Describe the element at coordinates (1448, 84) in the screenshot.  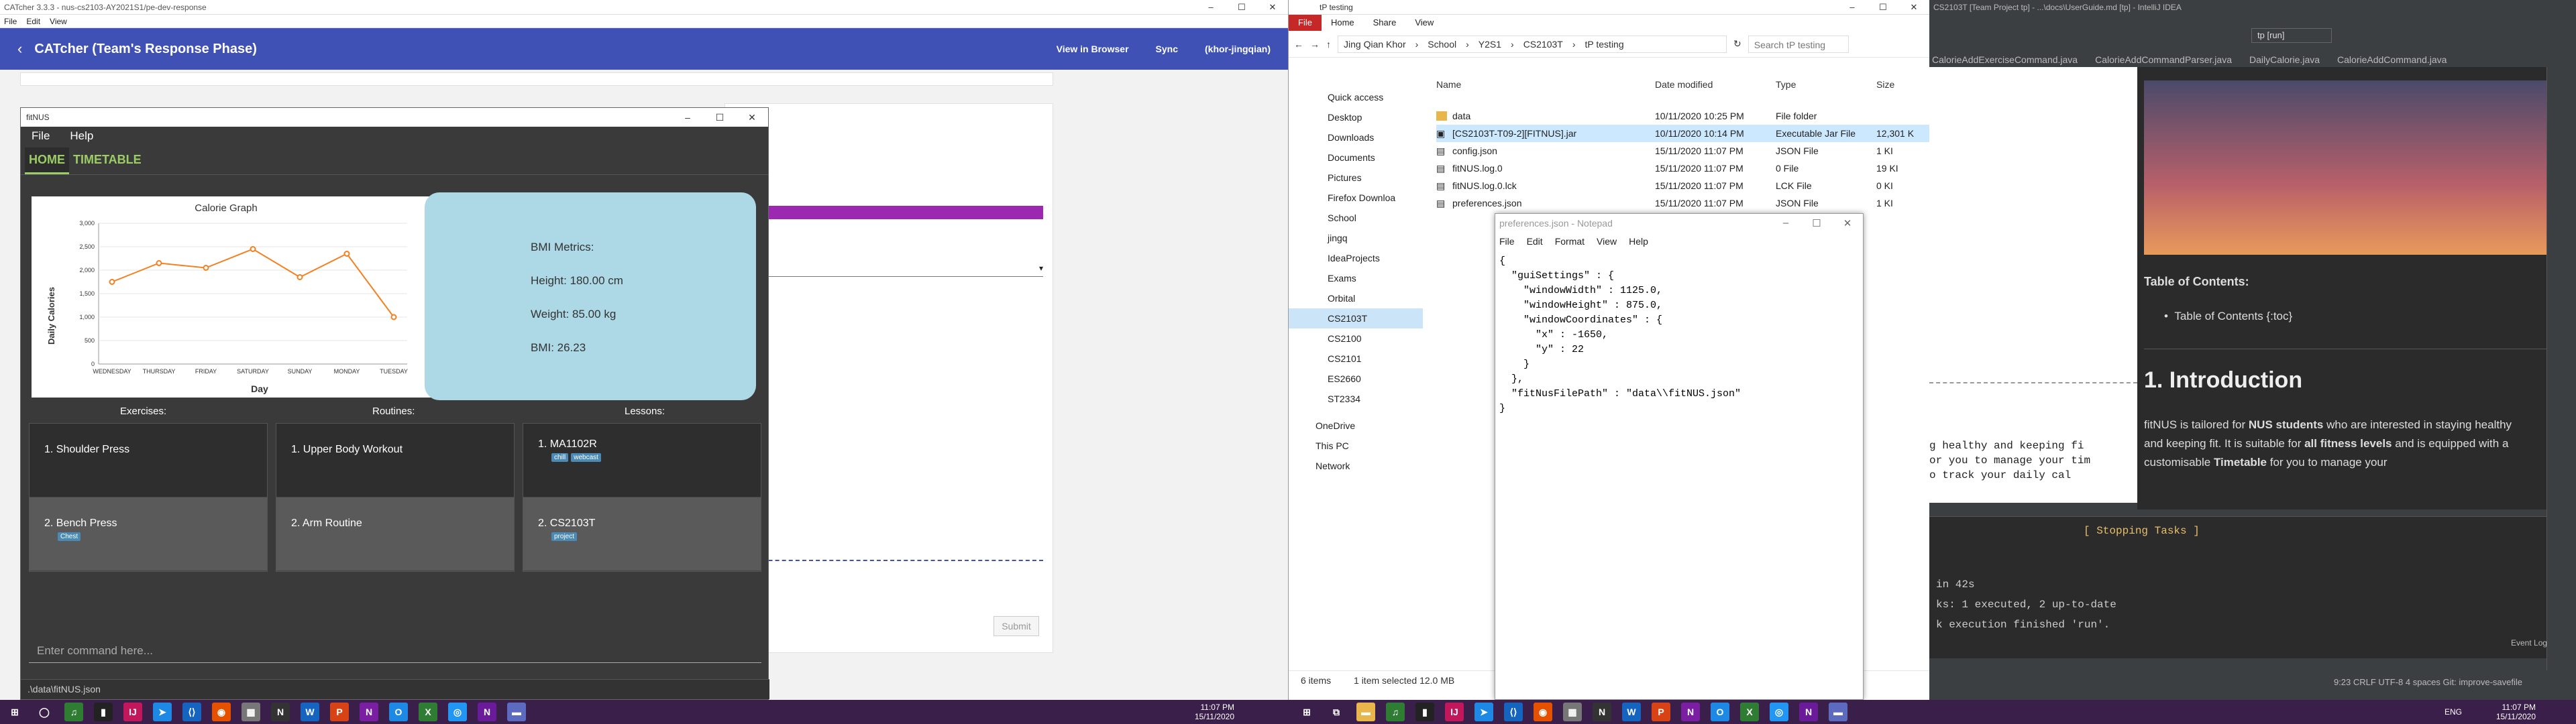
I see `col-name: Name` at that location.